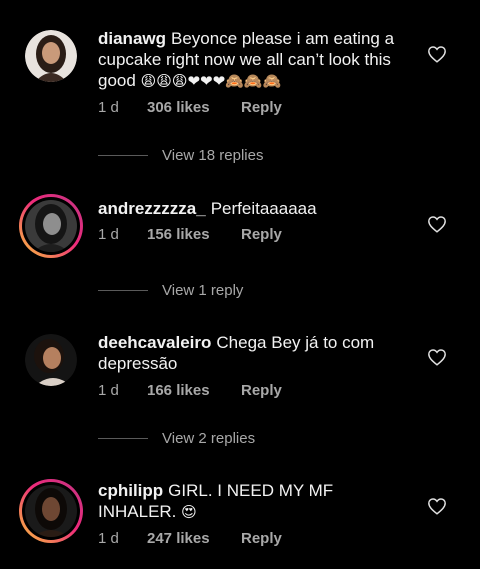  Describe the element at coordinates (130, 490) in the screenshot. I see `comment-username: cphilipp` at that location.